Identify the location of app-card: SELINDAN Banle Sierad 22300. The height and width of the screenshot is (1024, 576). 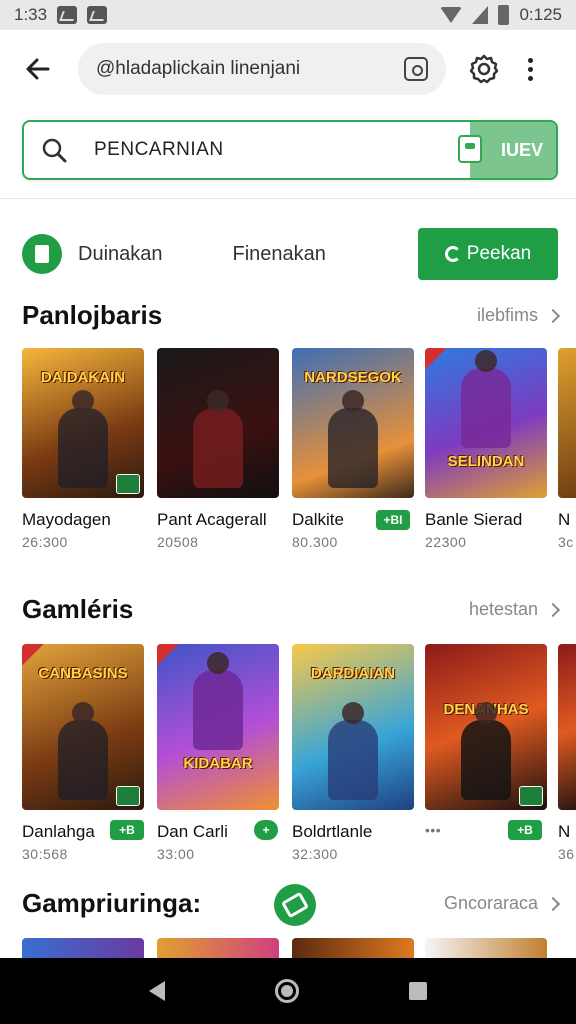
(486, 449).